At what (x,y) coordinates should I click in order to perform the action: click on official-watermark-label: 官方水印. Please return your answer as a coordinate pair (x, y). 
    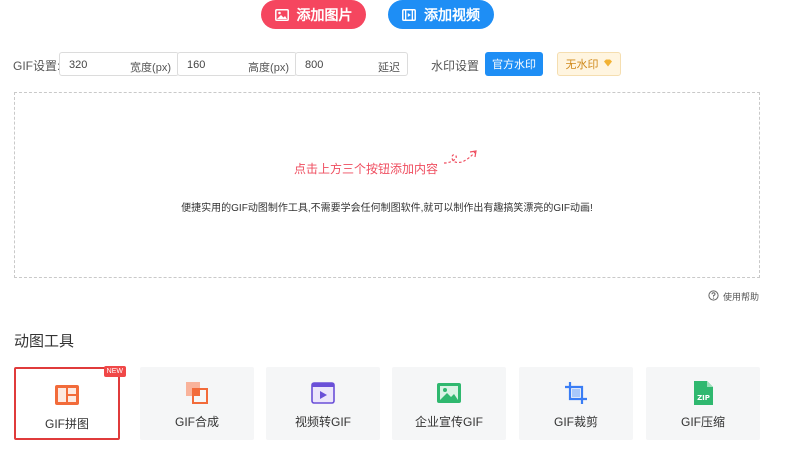
    Looking at the image, I should click on (514, 65).